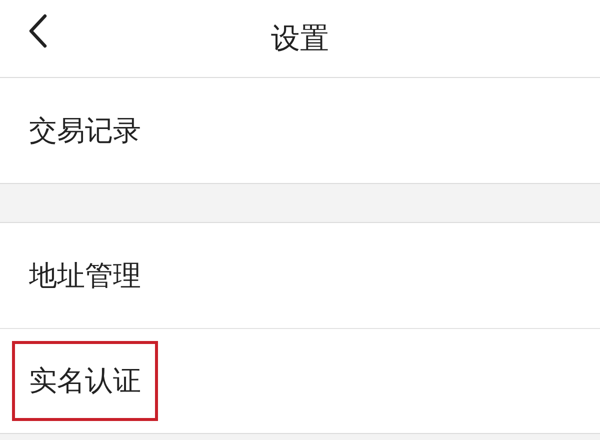 Image resolution: width=600 pixels, height=440 pixels. What do you see at coordinates (85, 130) in the screenshot?
I see `row-label: 交易记录` at bounding box center [85, 130].